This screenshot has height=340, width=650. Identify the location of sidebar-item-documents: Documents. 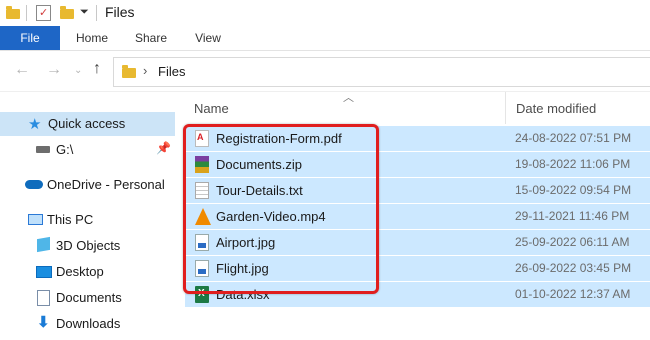
(87, 298).